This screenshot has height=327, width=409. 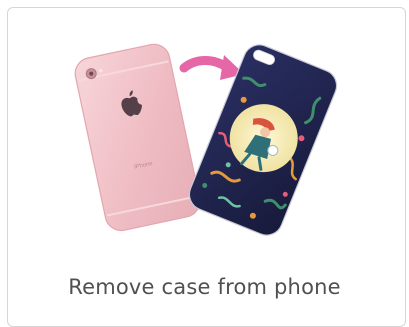 What do you see at coordinates (211, 67) in the screenshot?
I see `arrow-icon` at bounding box center [211, 67].